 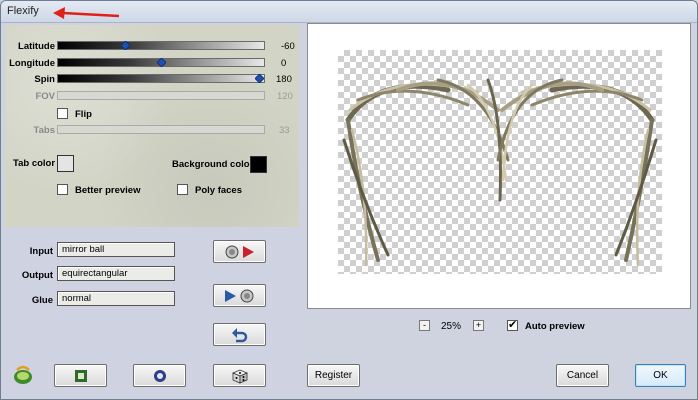 I want to click on latitude-thumb, so click(x=126, y=45).